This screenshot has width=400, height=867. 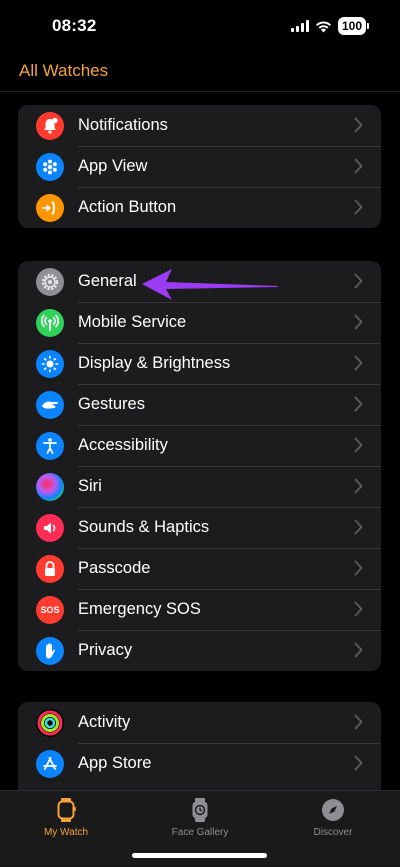 I want to click on app-grid-icon, so click(x=50, y=167).